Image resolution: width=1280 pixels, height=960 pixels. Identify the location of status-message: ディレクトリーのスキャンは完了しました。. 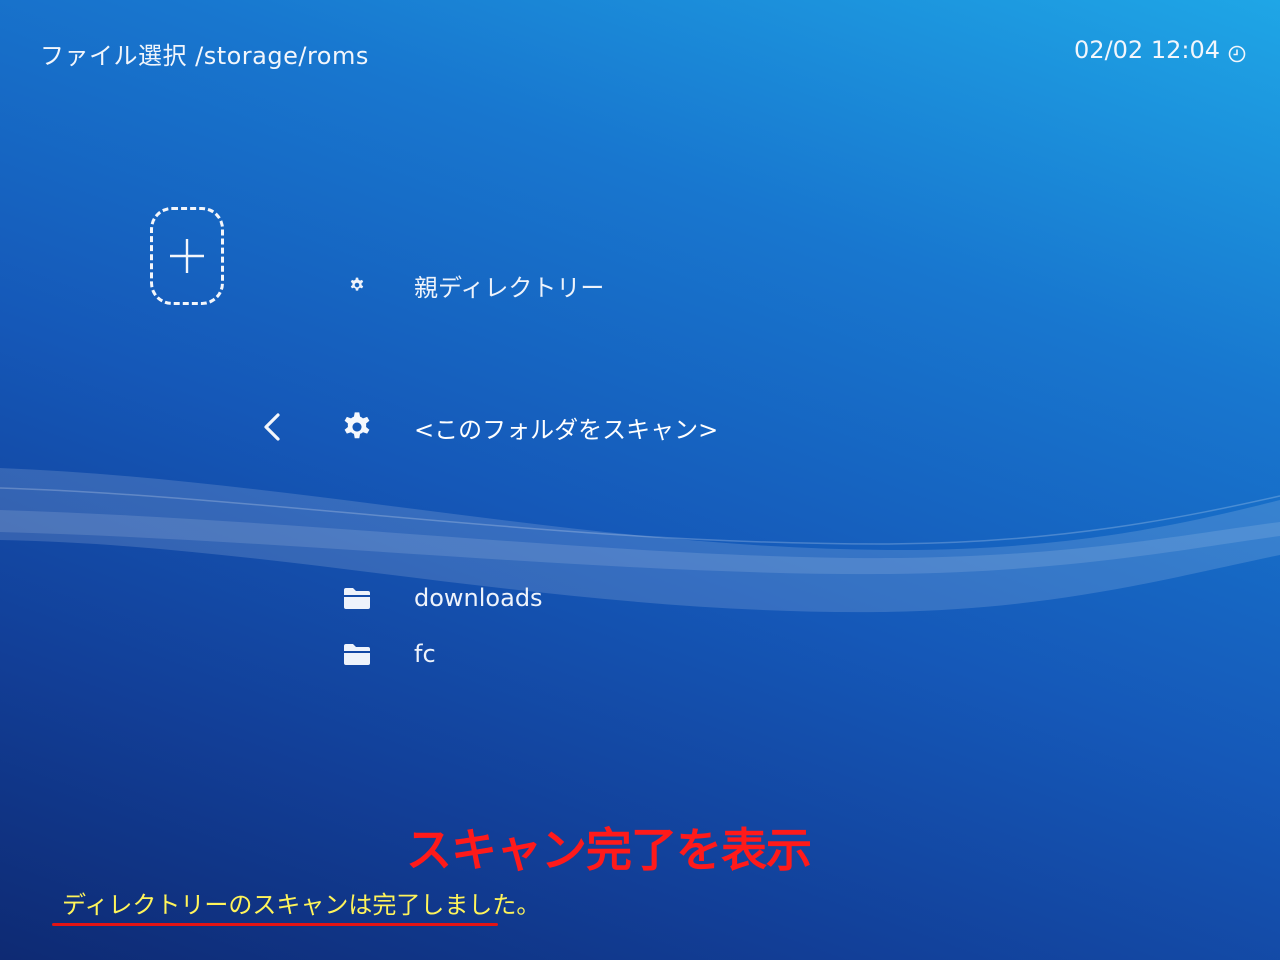
(301, 905).